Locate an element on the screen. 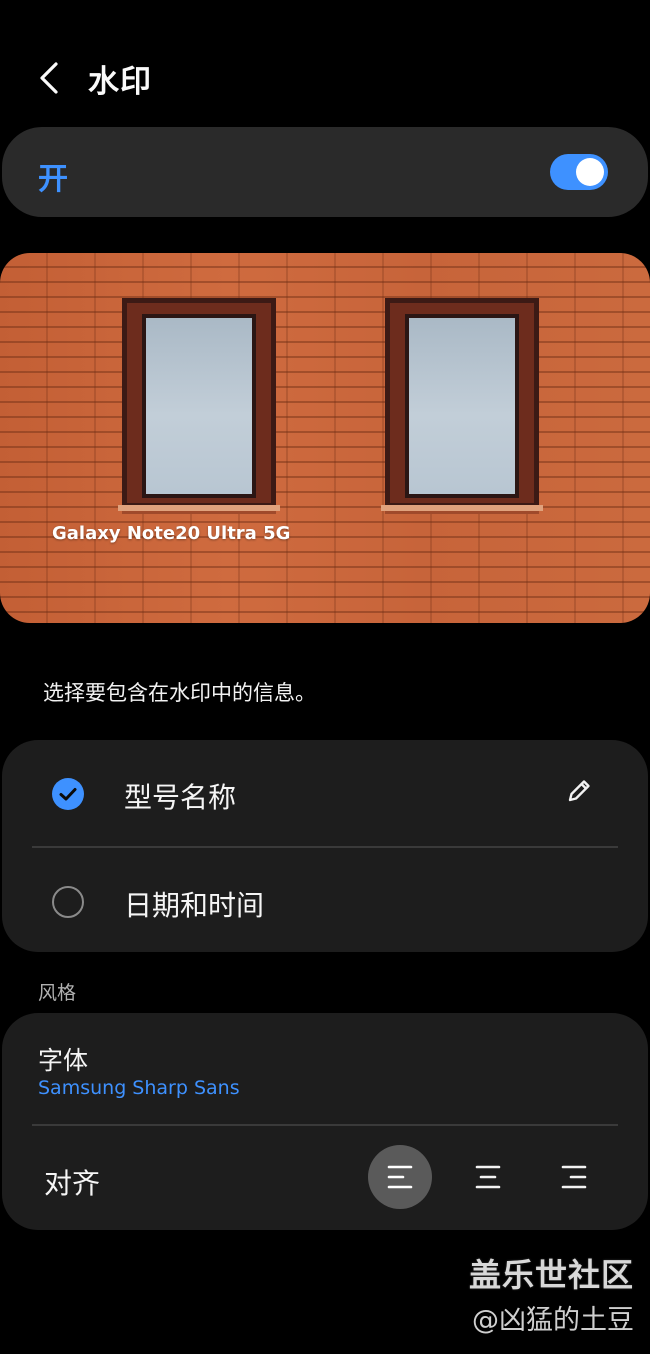  checkbox-checked is located at coordinates (68, 794).